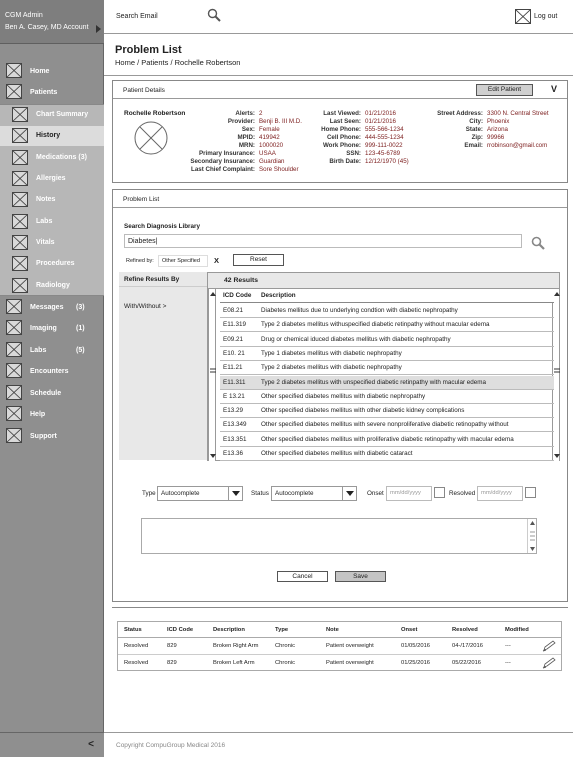 The image size is (573, 757). Describe the element at coordinates (61, 157) in the screenshot. I see `subnav-label: Medications (3)` at that location.